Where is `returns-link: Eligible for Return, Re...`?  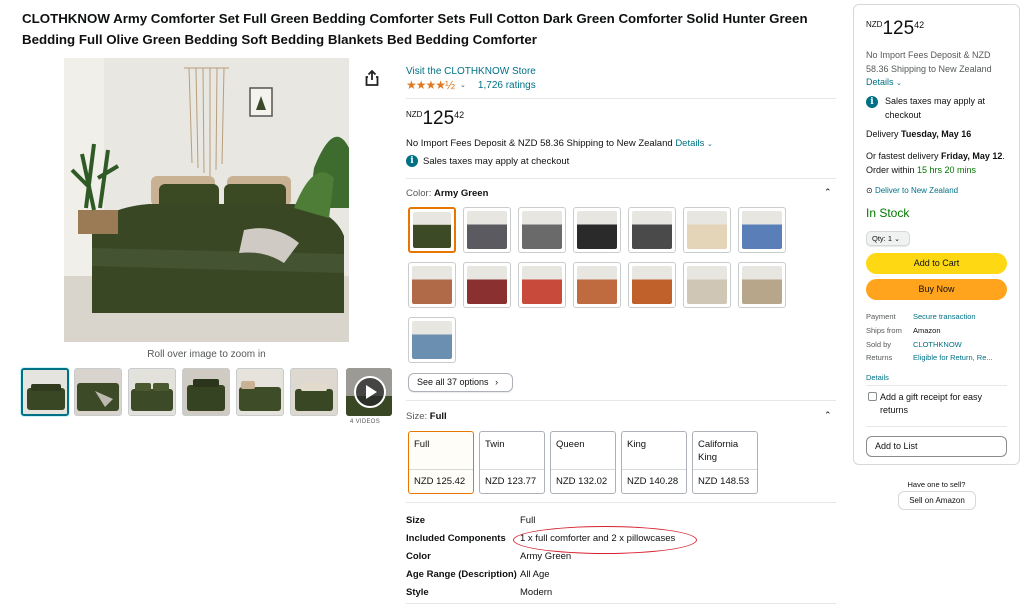
returns-link: Eligible for Return, Re... is located at coordinates (960, 357).